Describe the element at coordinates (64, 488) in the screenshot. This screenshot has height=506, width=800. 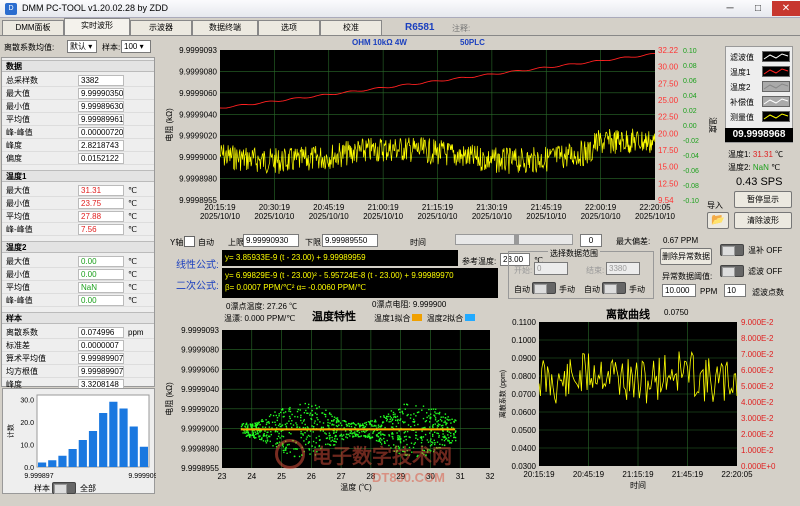
I see `hist-mode-toggle` at that location.